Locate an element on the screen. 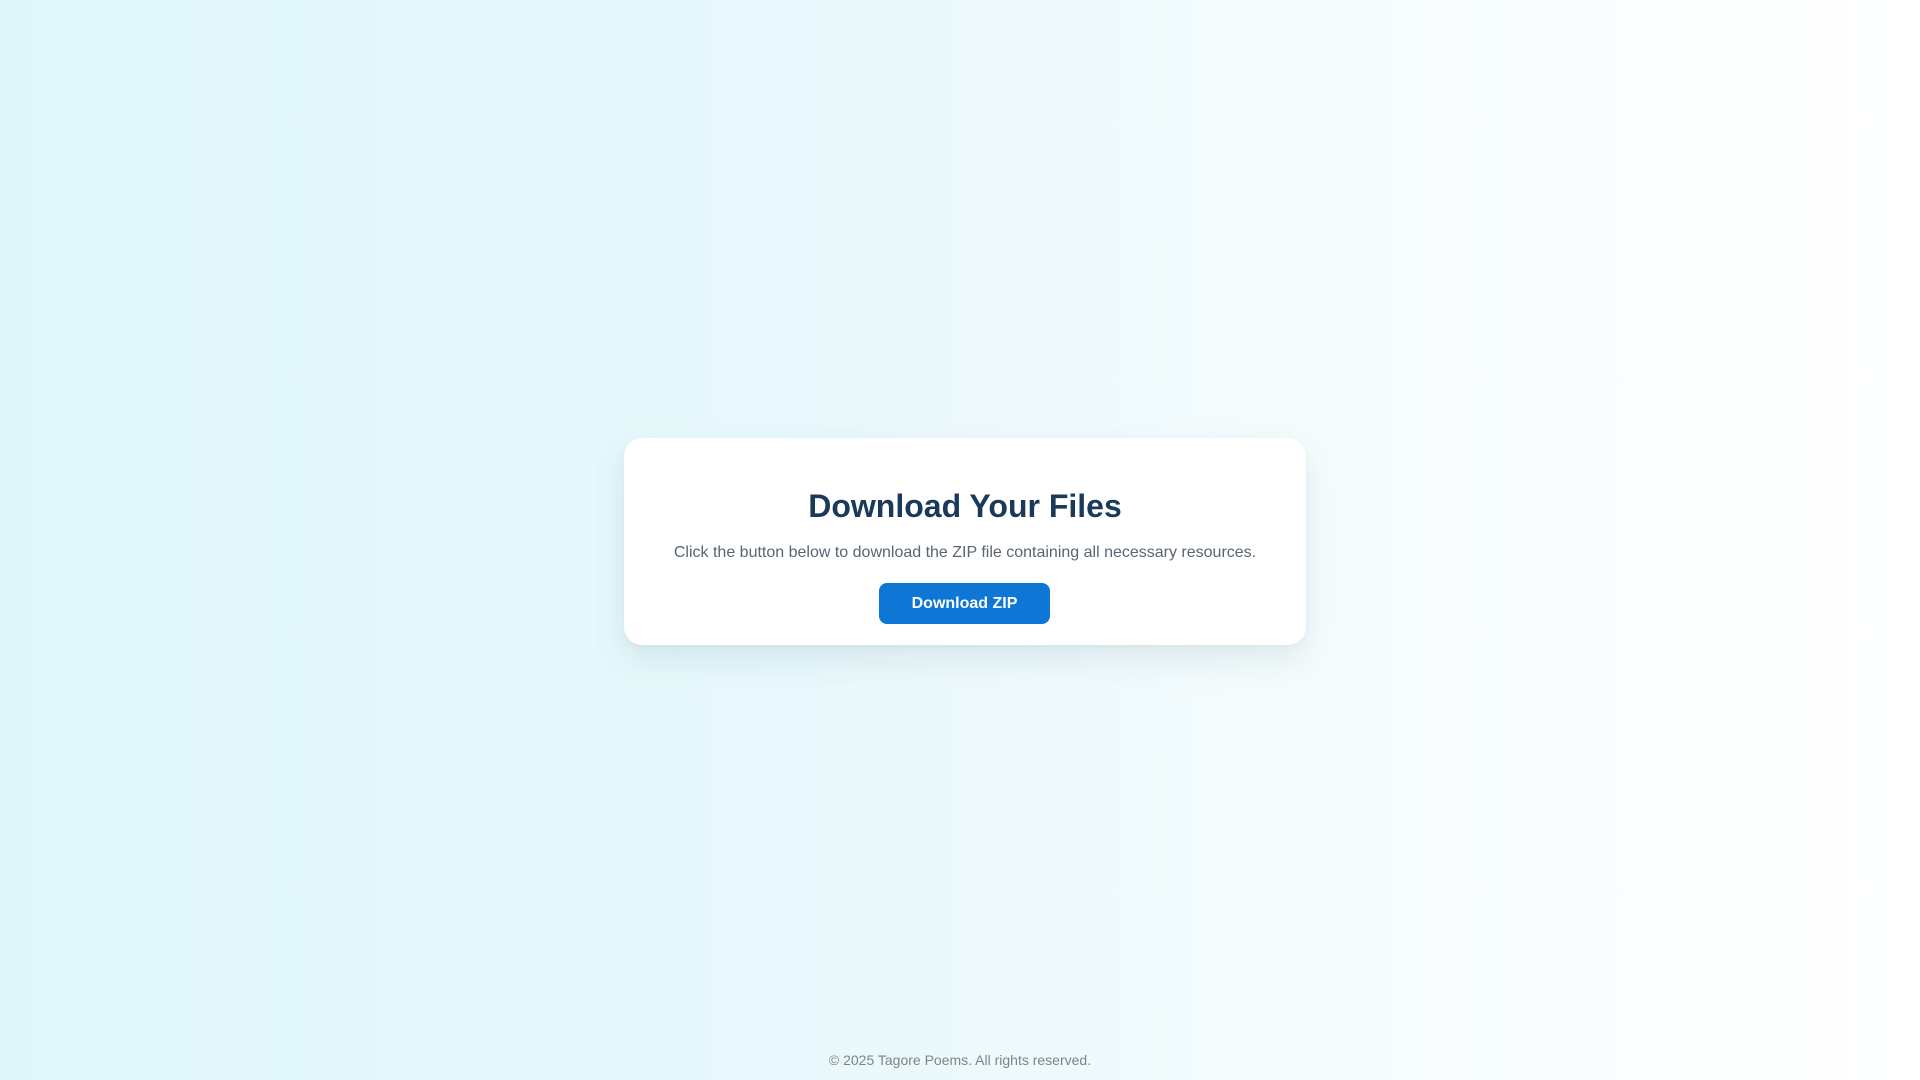  download-zip-button: Download ZIP is located at coordinates (964, 603).